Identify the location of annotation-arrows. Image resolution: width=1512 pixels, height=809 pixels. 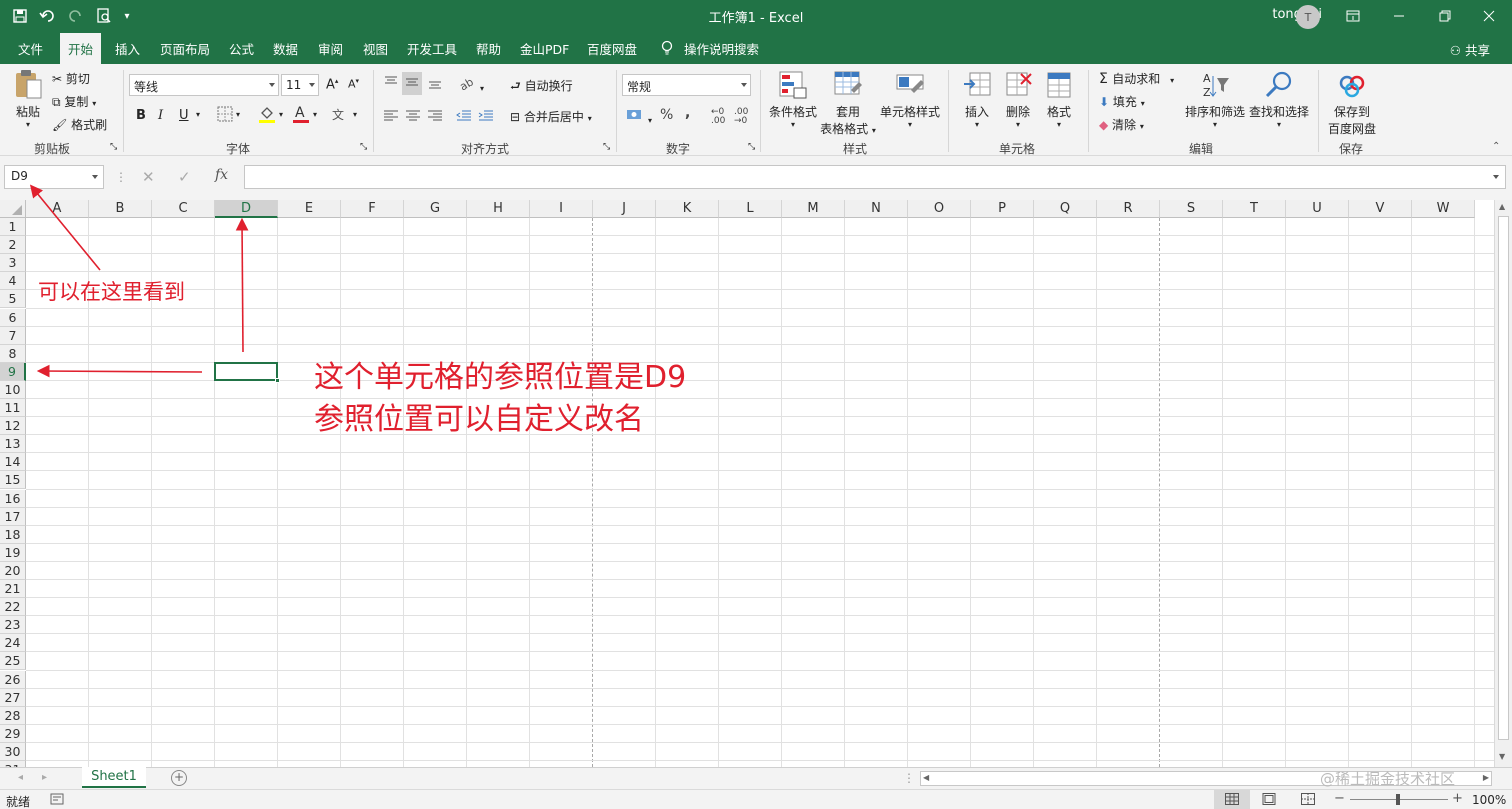
(139, 281).